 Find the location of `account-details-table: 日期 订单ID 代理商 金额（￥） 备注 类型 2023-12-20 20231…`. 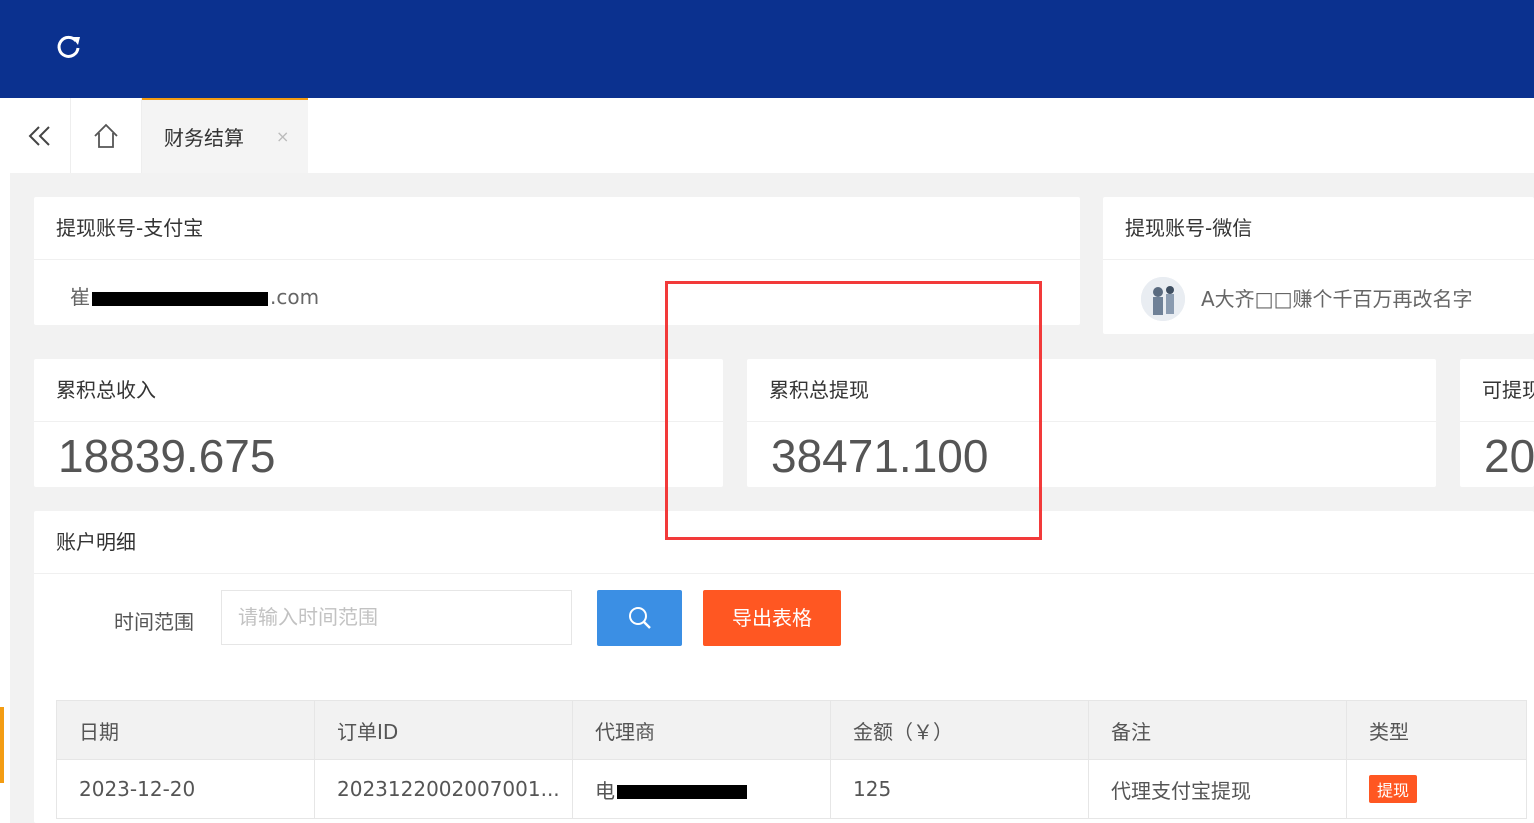

account-details-table: 日期 订单ID 代理商 金额（￥） 备注 类型 2023-12-20 20231… is located at coordinates (791, 759).